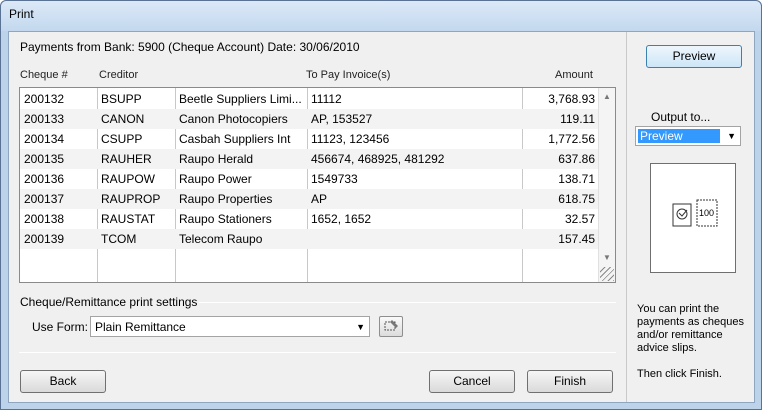  What do you see at coordinates (44, 199) in the screenshot?
I see `cell-cheque: 200137` at bounding box center [44, 199].